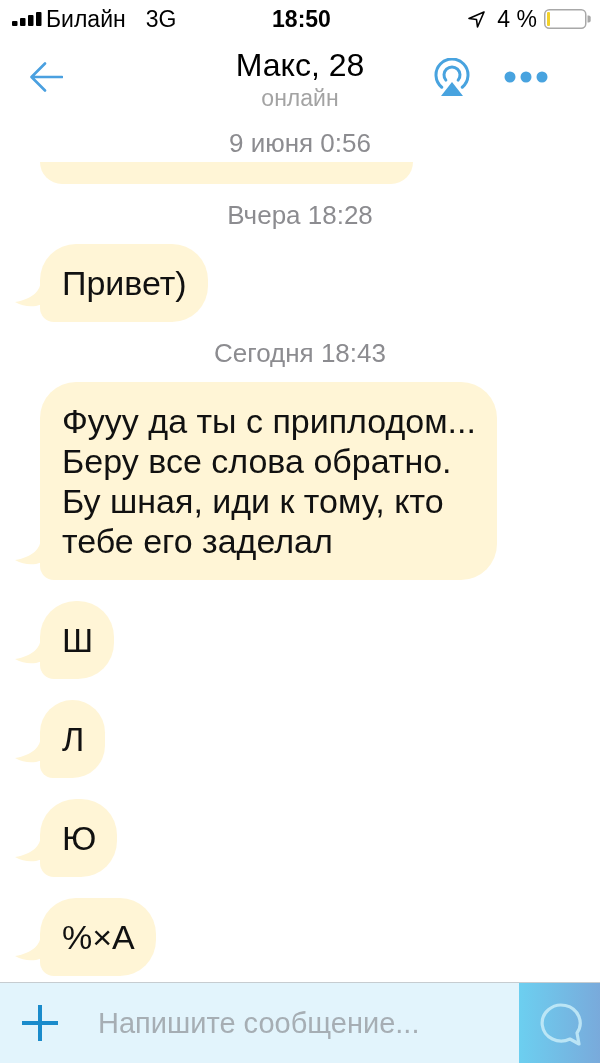 This screenshot has height=1063, width=600. I want to click on date-label: Вчера 18:28, so click(300, 215).